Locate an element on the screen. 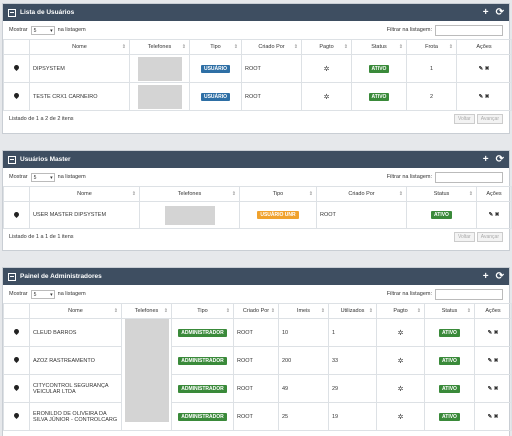 The width and height of the screenshot is (512, 436). column-header: Imeis ⇕ is located at coordinates (303, 311).